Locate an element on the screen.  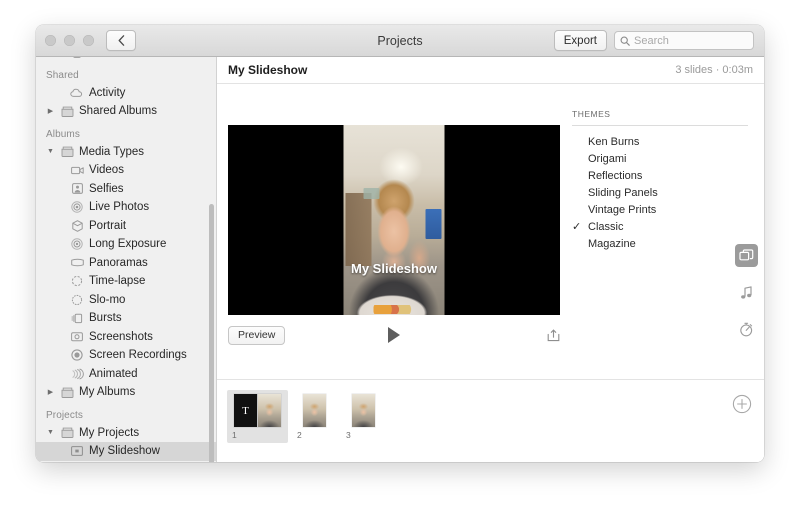
title-card-thumbnail: T is located at coordinates (245, 410).